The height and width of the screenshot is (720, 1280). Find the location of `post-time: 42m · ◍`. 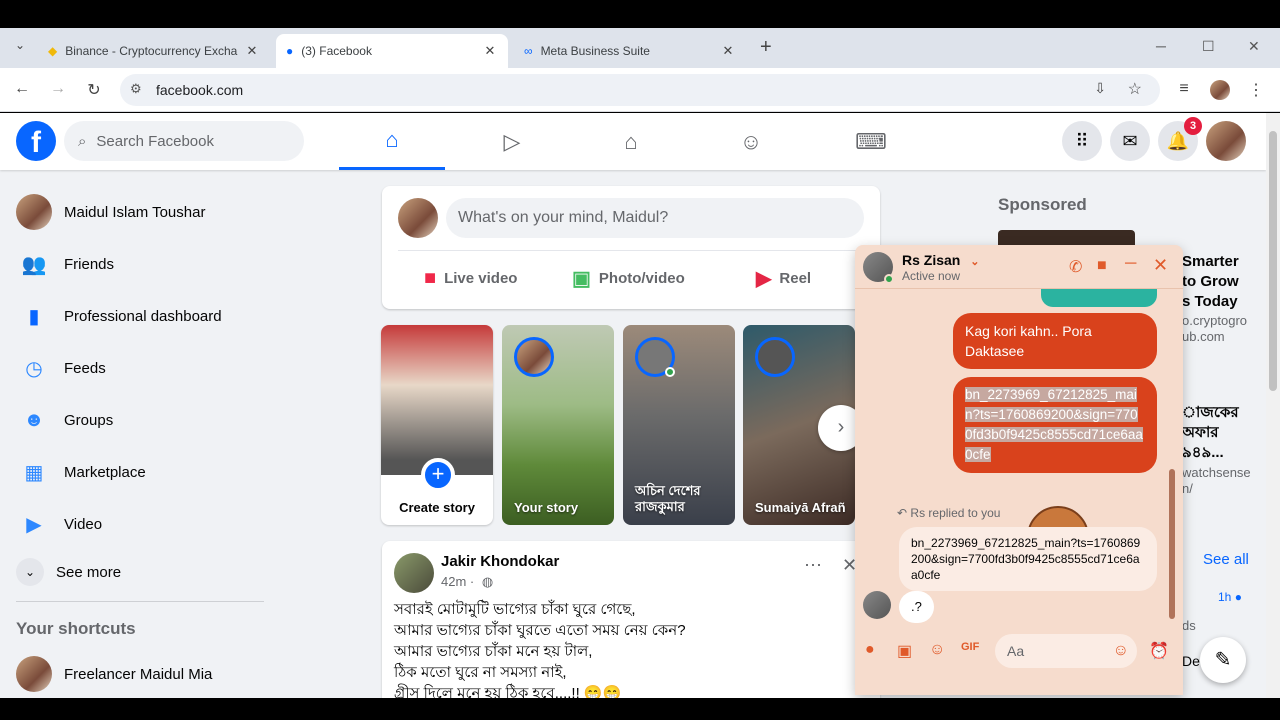

post-time: 42m · ◍ is located at coordinates (467, 582).